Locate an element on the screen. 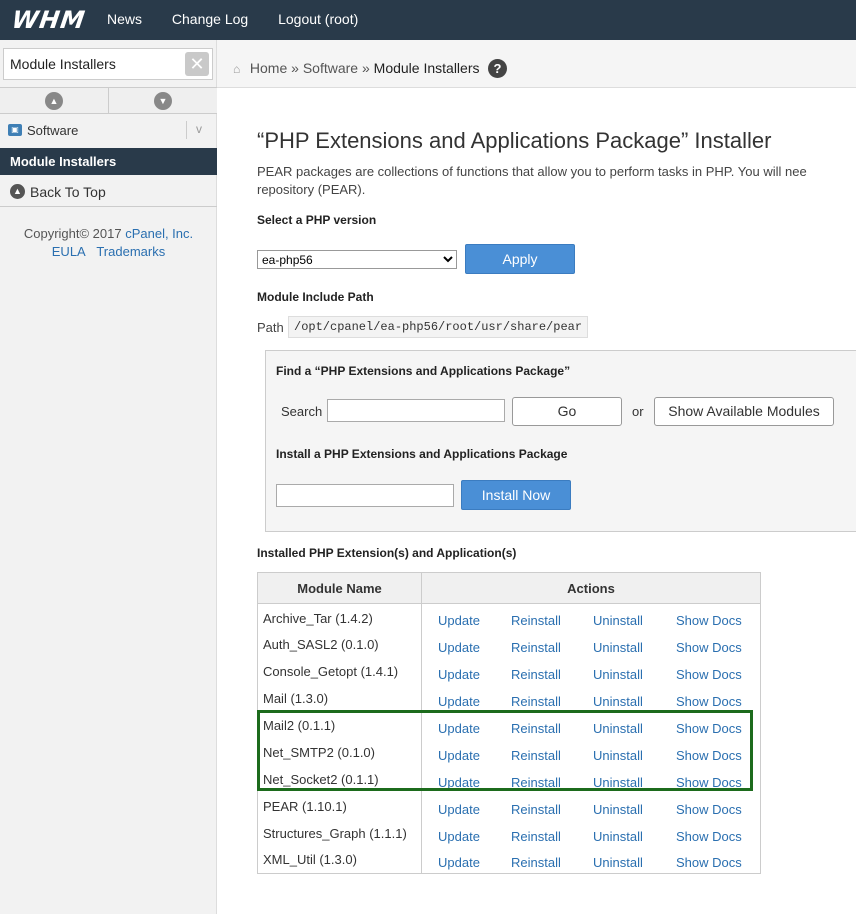  breadcrumb-current: Module Installers is located at coordinates (426, 68).